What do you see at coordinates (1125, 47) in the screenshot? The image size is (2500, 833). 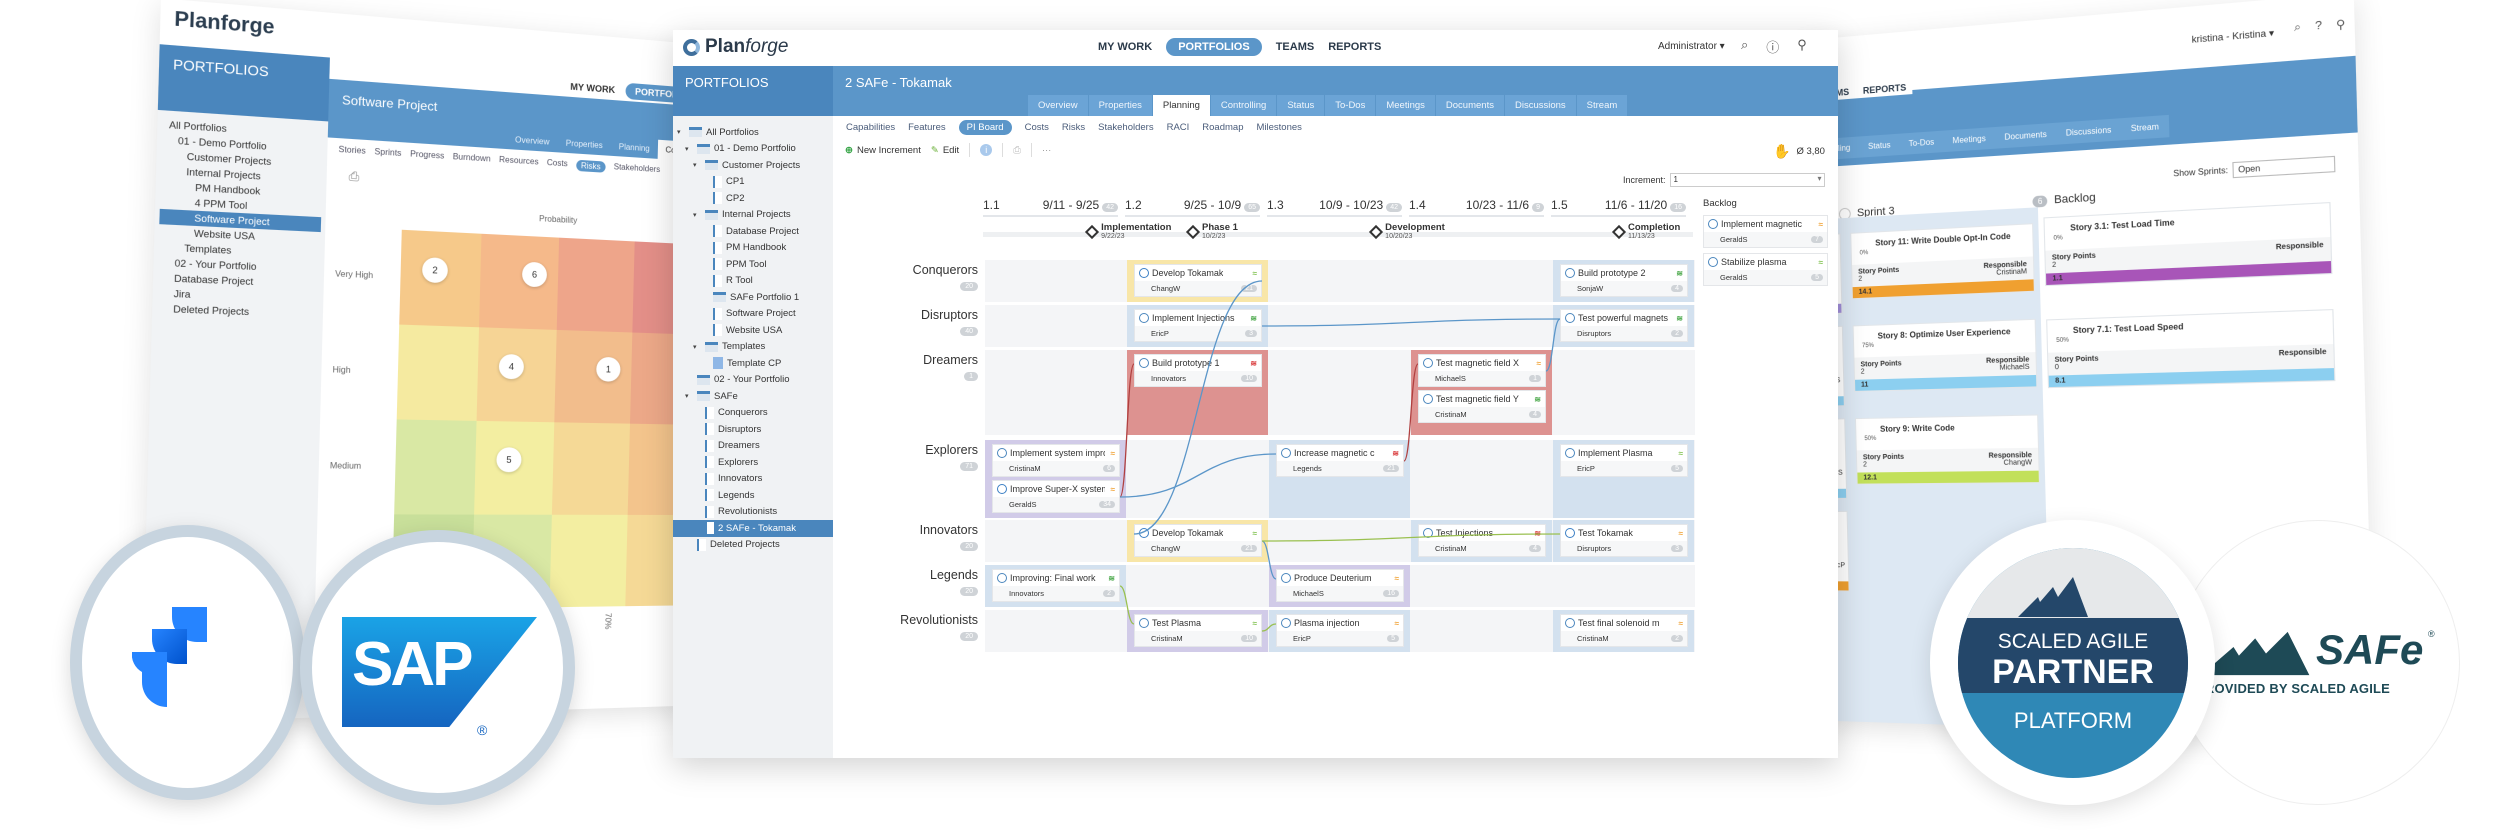 I see `nav-my-work: MY WORK` at bounding box center [1125, 47].